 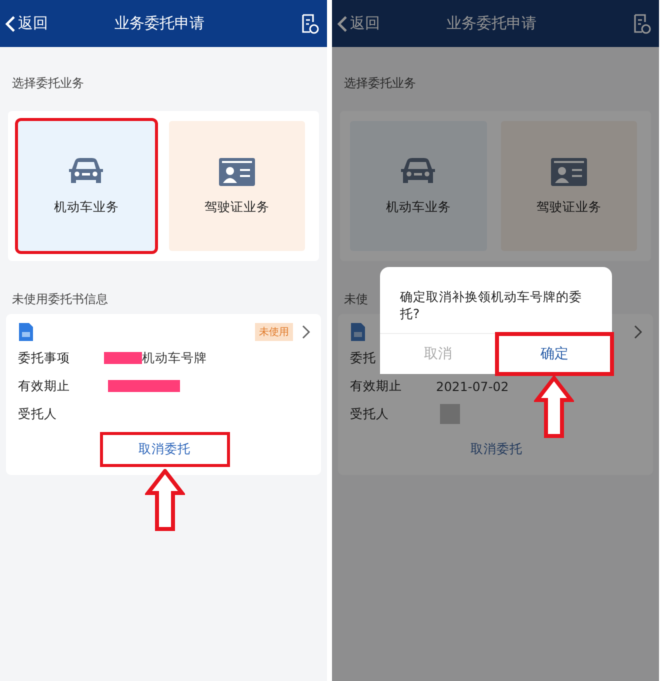 I want to click on field-value: 2021-07-02, so click(x=472, y=386).